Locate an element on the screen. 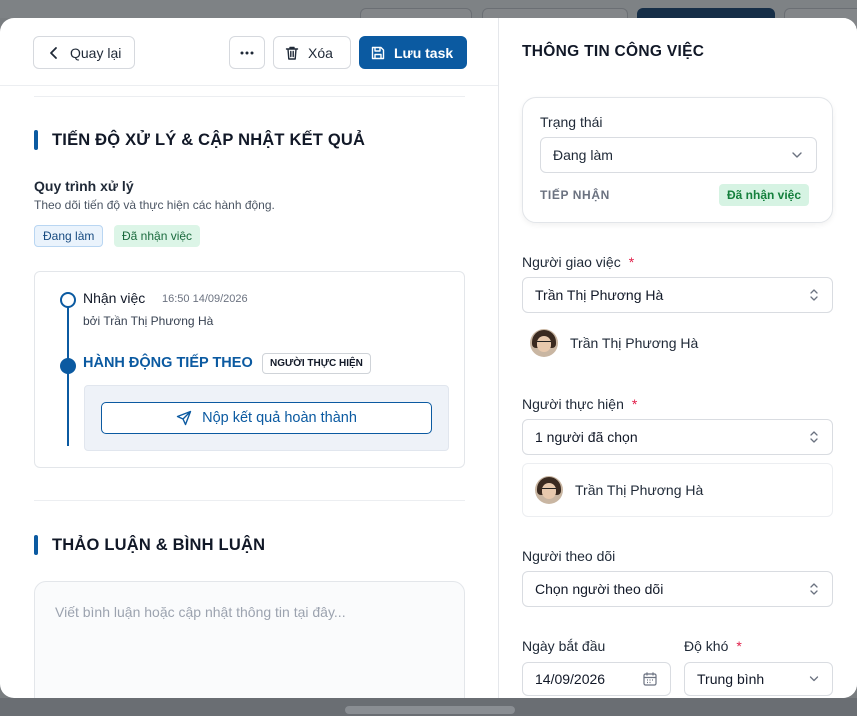 This screenshot has height=716, width=857. modal-toolbar: Quay lại Xóa Lưu task is located at coordinates (249, 52).